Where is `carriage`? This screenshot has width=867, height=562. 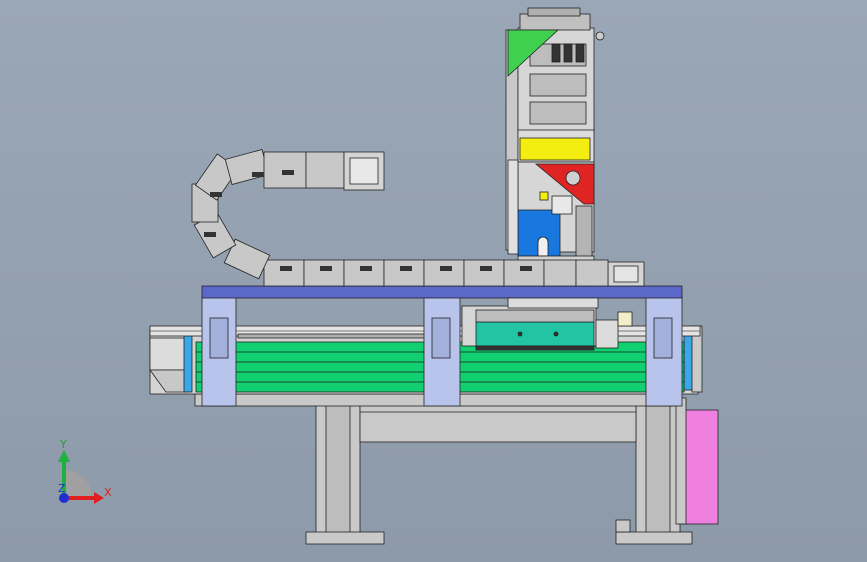 carriage is located at coordinates (547, 328).